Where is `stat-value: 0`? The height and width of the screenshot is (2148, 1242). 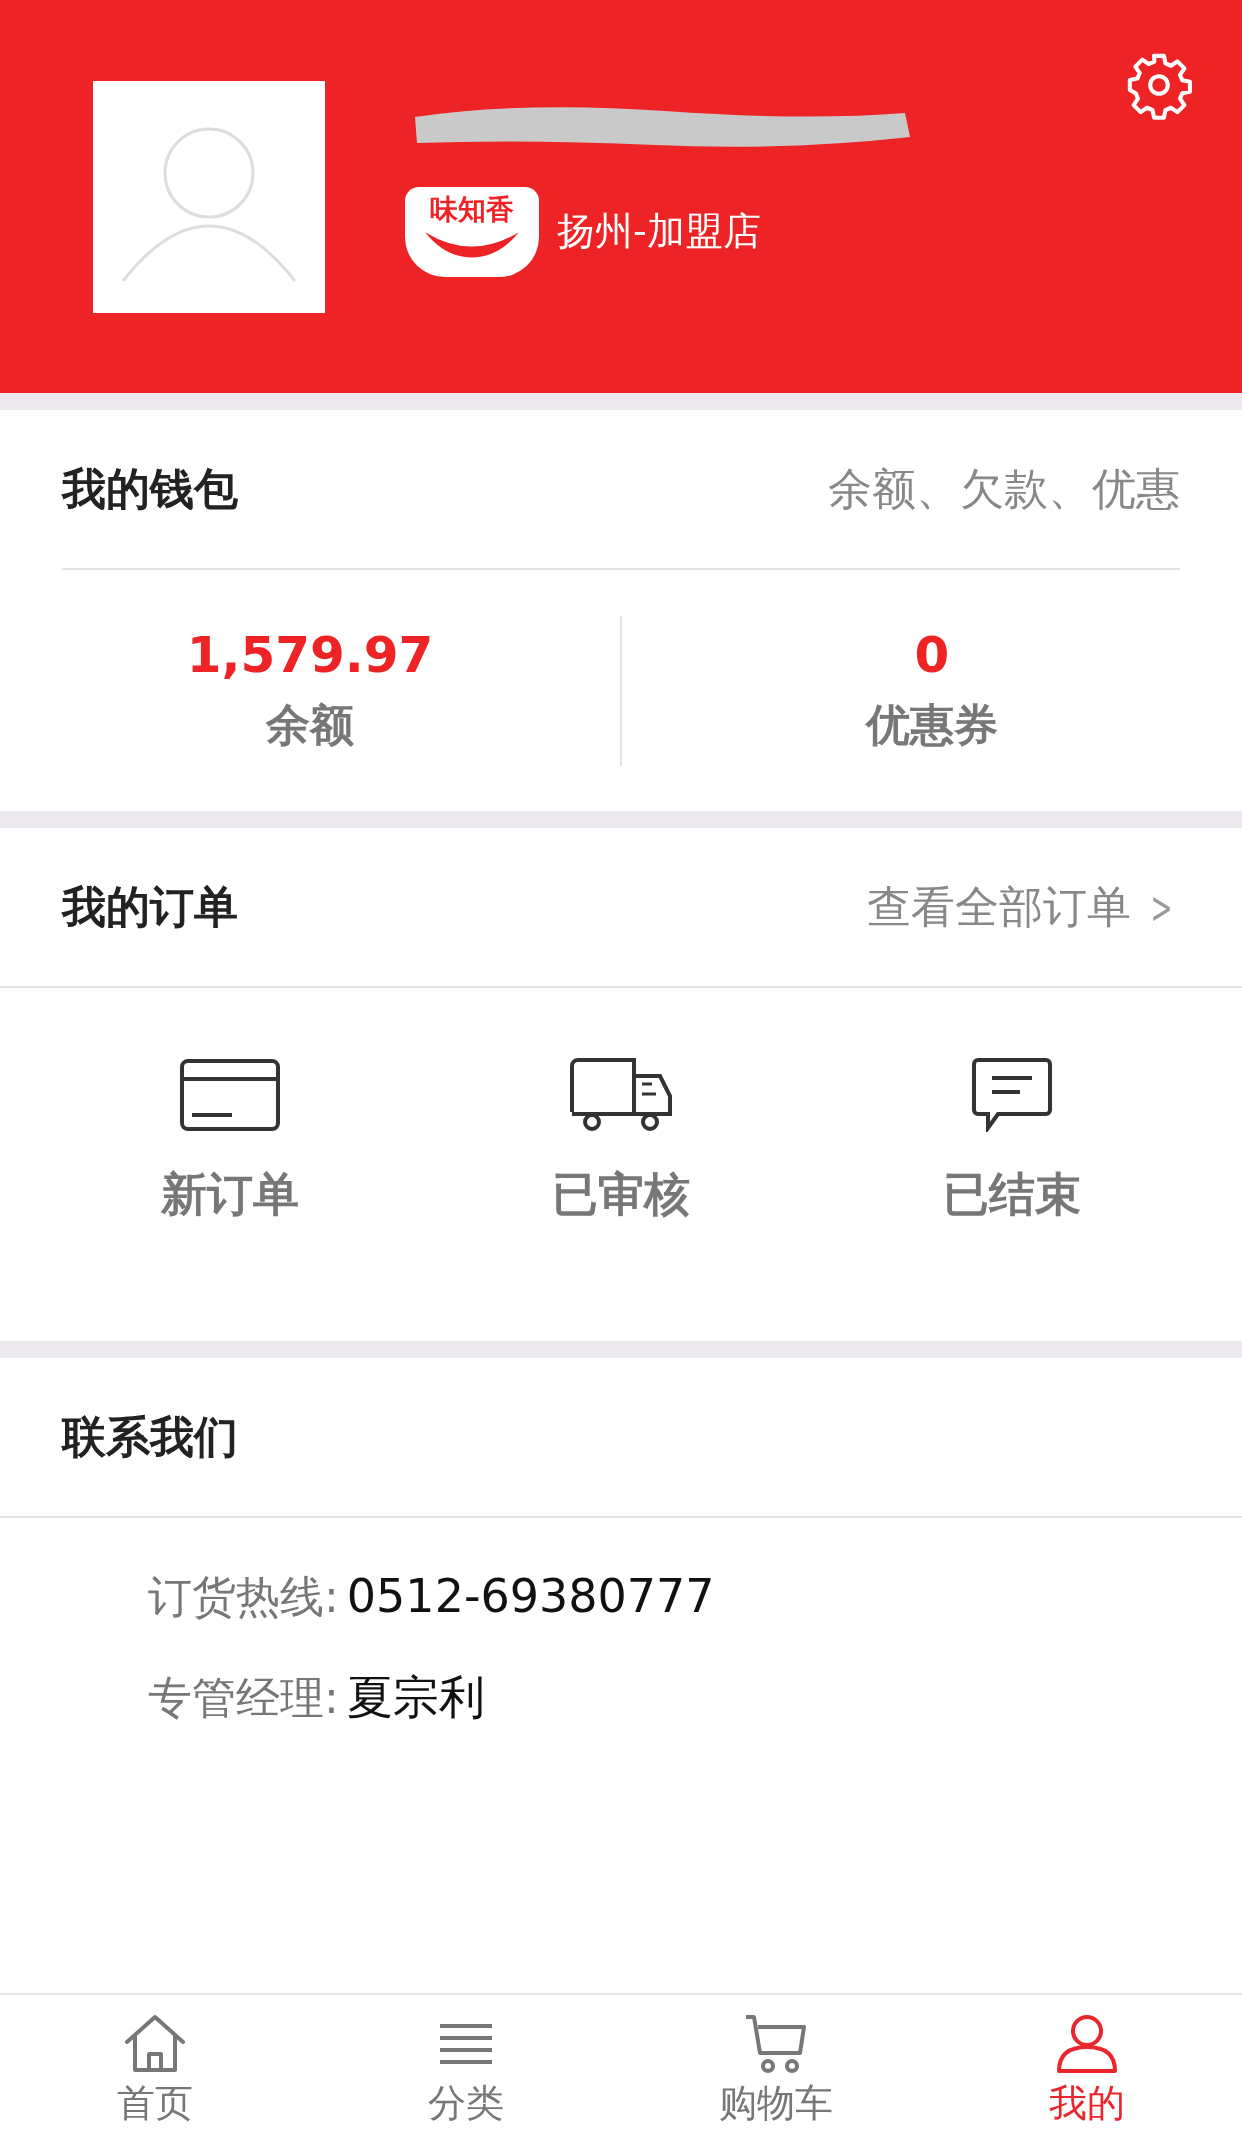 stat-value: 0 is located at coordinates (932, 655).